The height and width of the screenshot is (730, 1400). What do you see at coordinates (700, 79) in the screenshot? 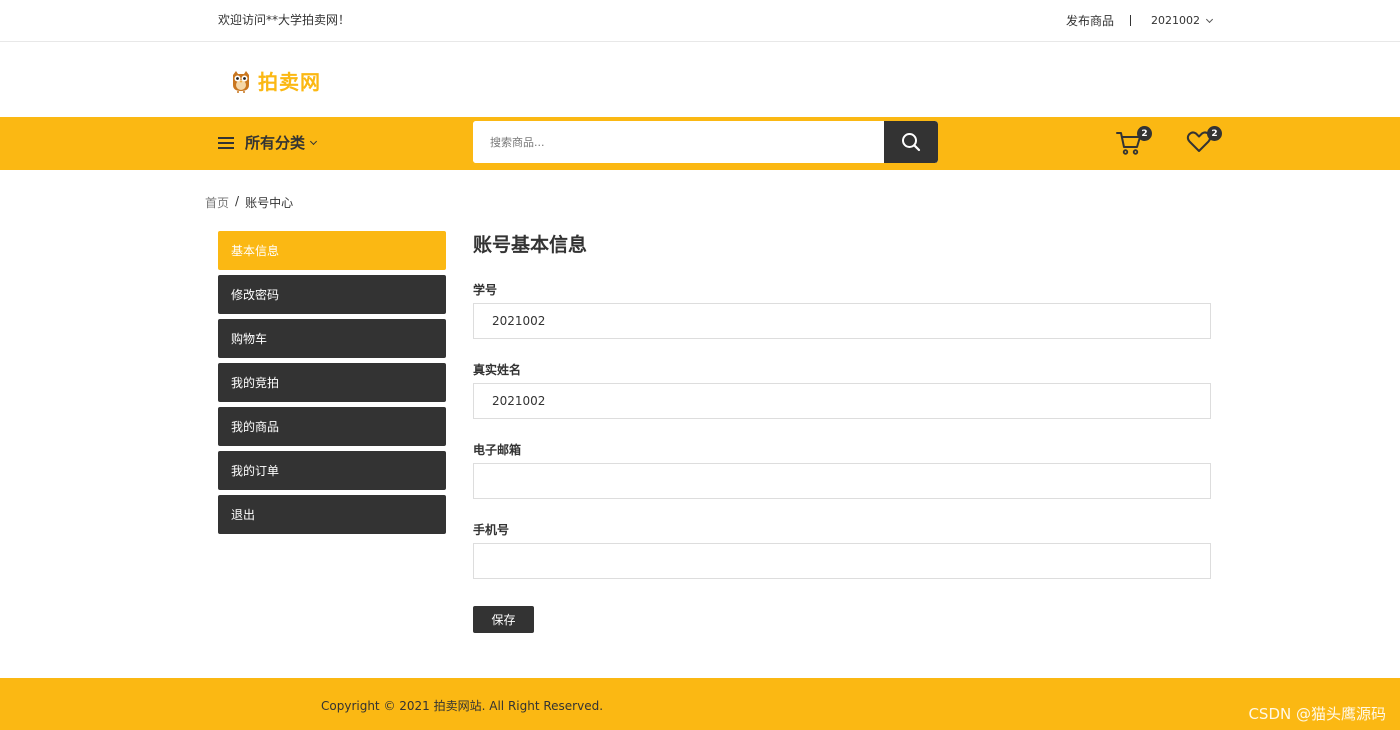
I see `logo-row: 拍卖网` at bounding box center [700, 79].